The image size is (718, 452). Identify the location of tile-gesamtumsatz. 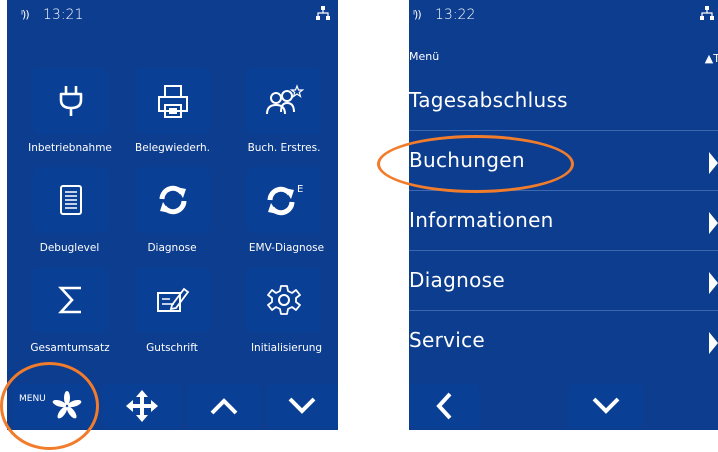
(70, 300).